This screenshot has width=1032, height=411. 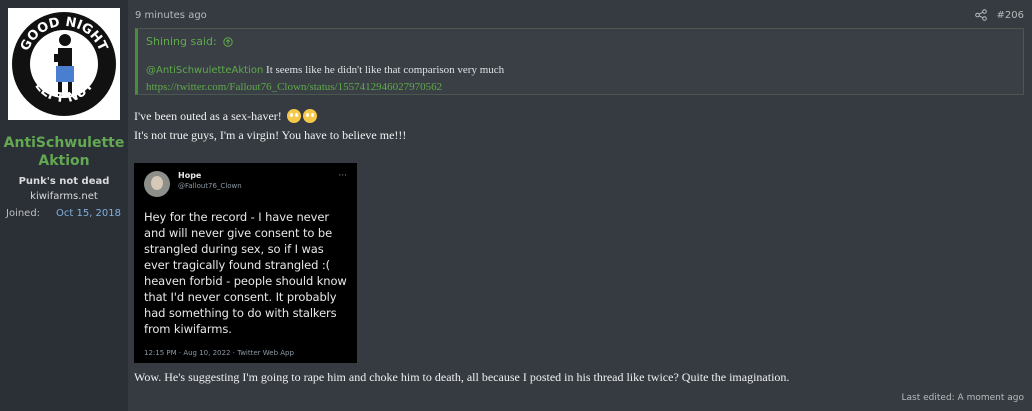 I want to click on quote-mention: @AntiSchwuletteAktion, so click(x=204, y=70).